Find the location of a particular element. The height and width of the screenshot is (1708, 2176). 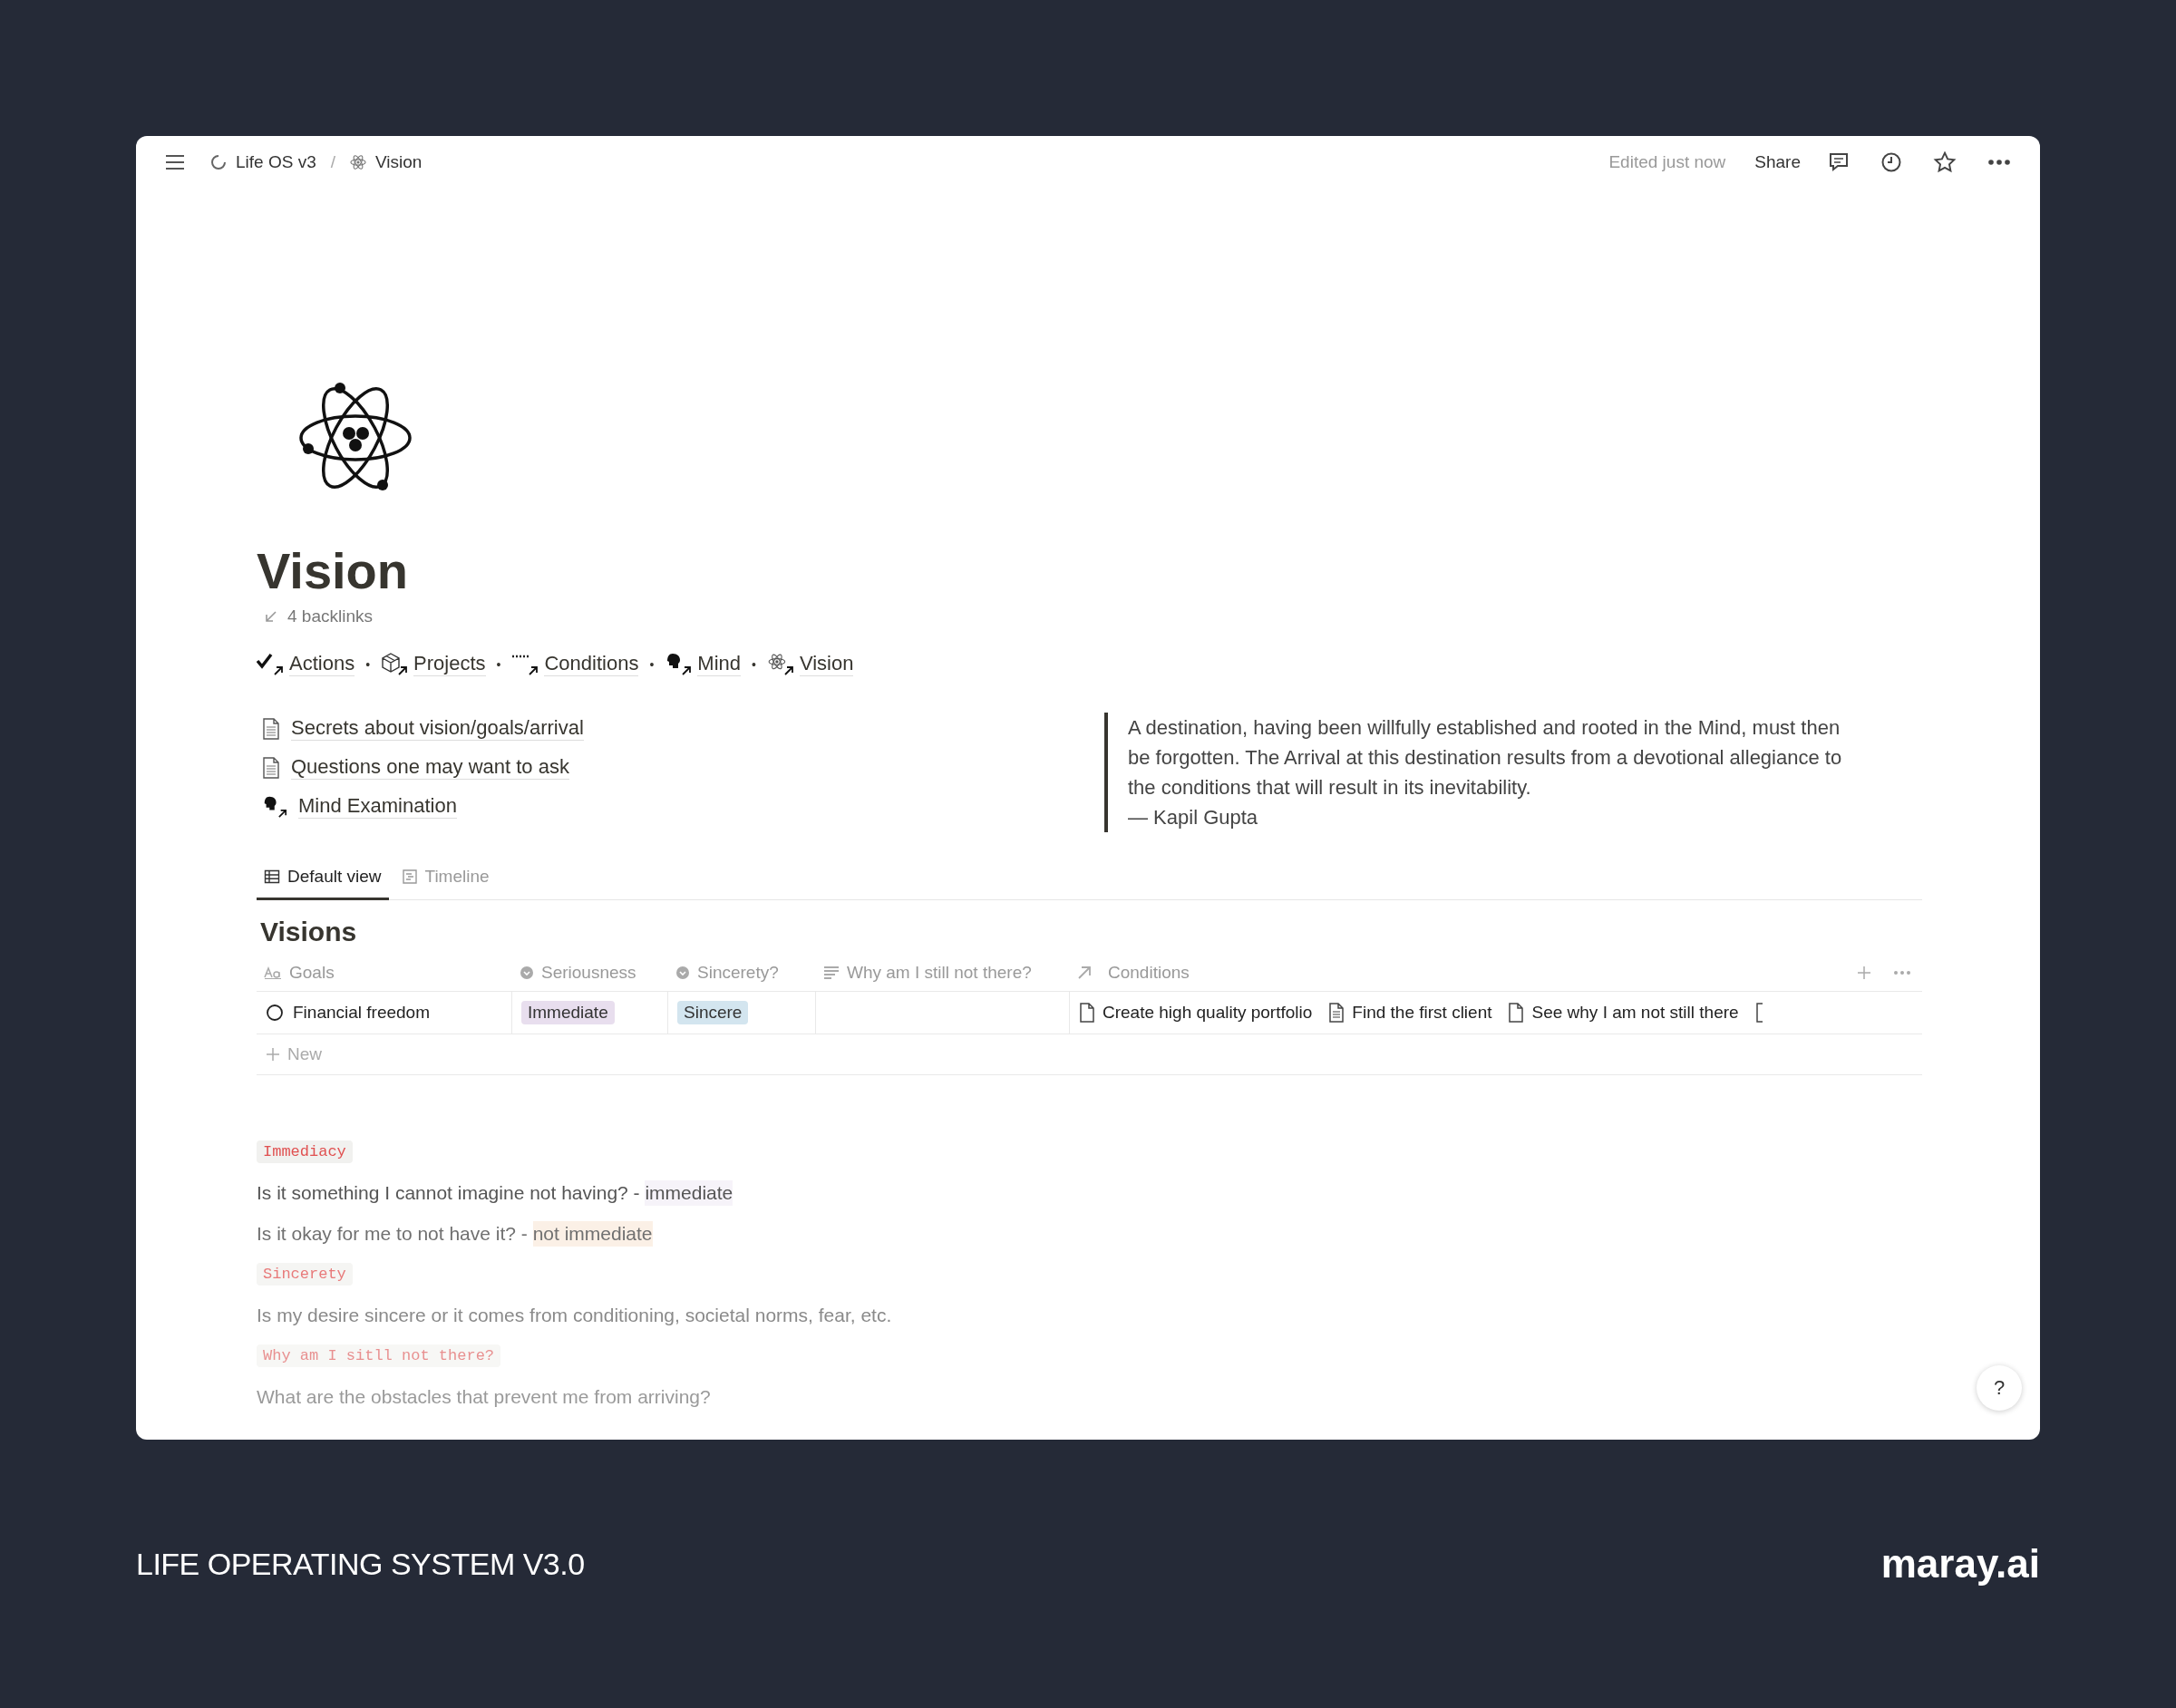

relation-link: Find the first client is located at coordinates (1410, 1013).